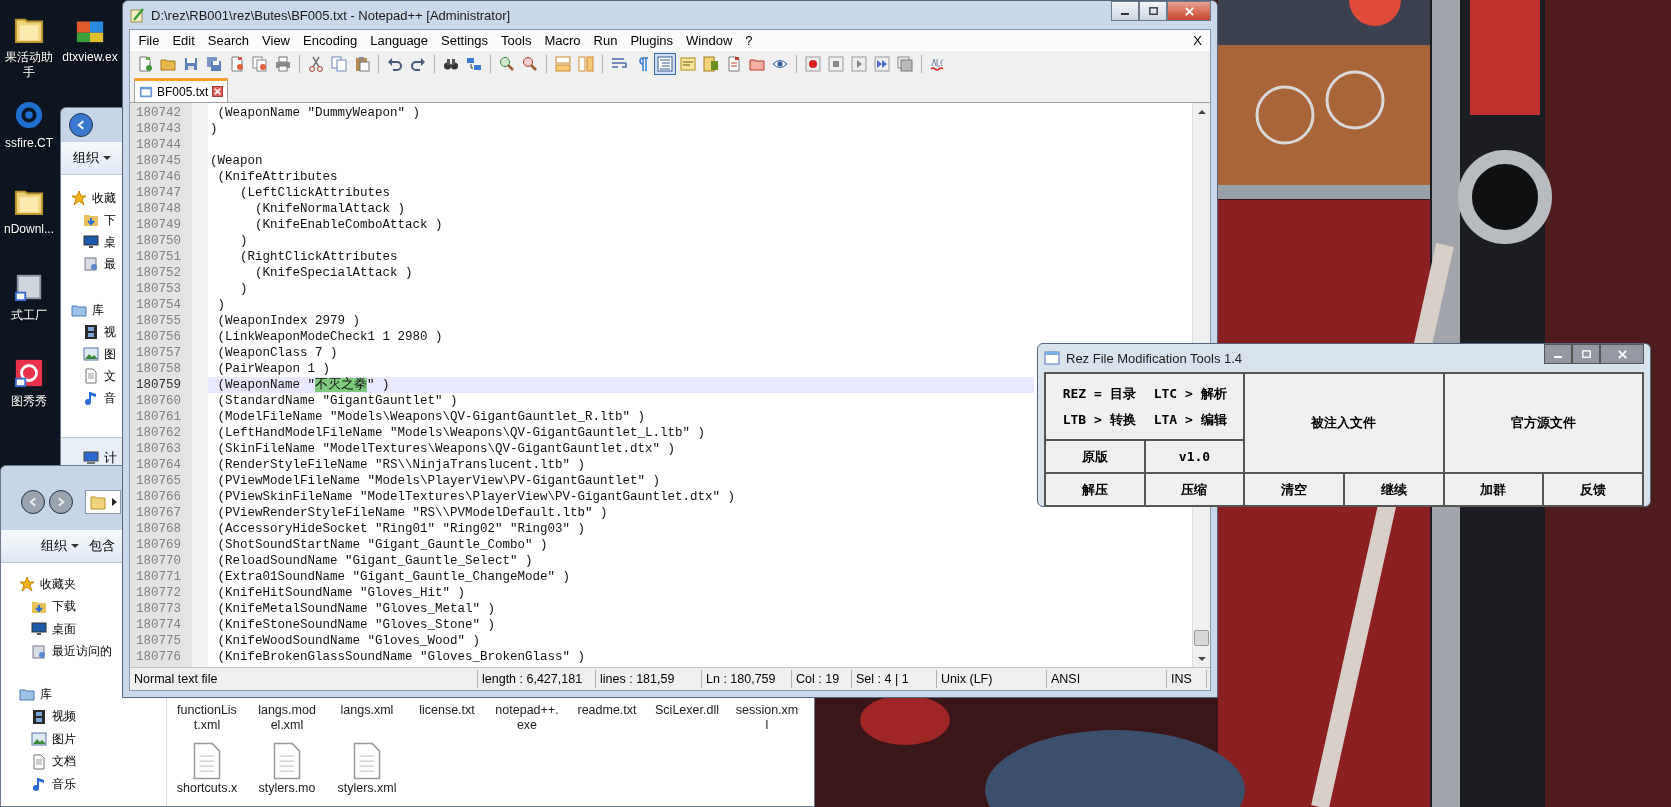 This screenshot has height=807, width=1671. What do you see at coordinates (1125, 14) in the screenshot?
I see `minimize-icon` at bounding box center [1125, 14].